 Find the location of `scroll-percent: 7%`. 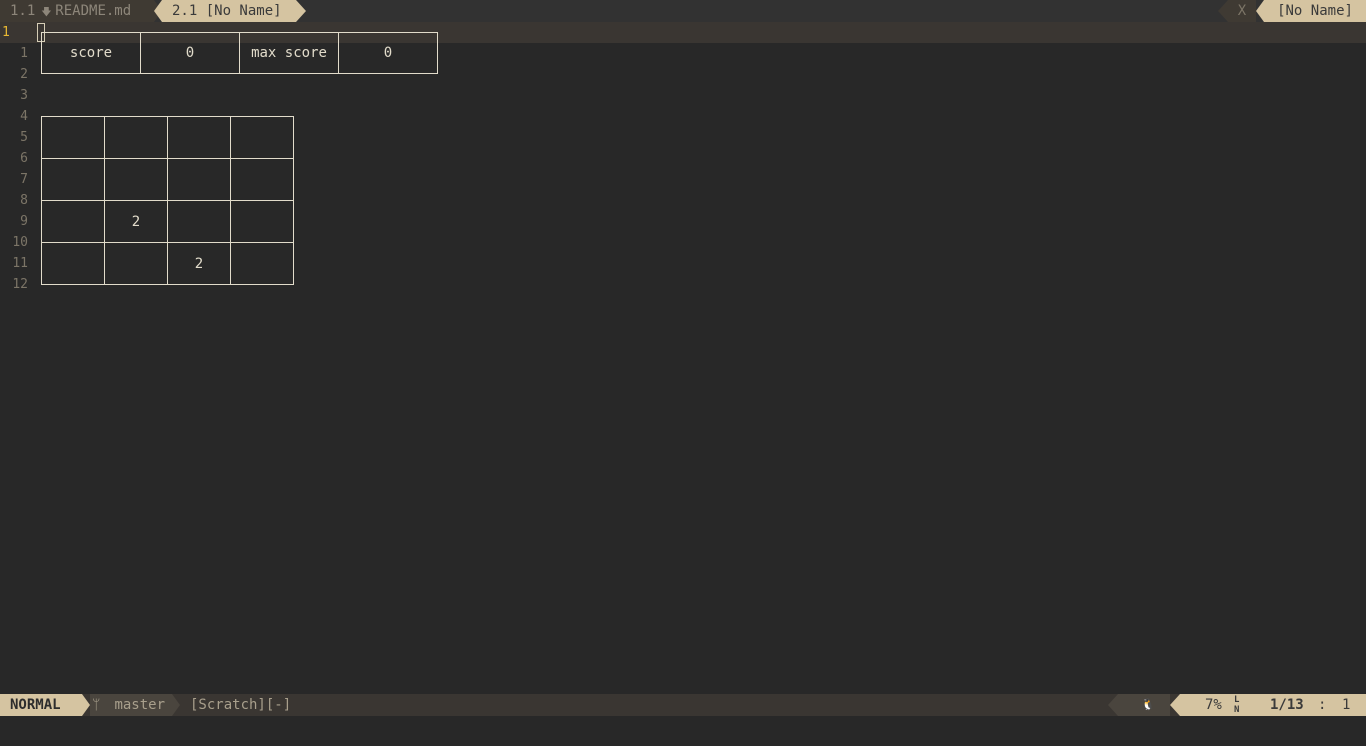

scroll-percent: 7% is located at coordinates (1213, 705).